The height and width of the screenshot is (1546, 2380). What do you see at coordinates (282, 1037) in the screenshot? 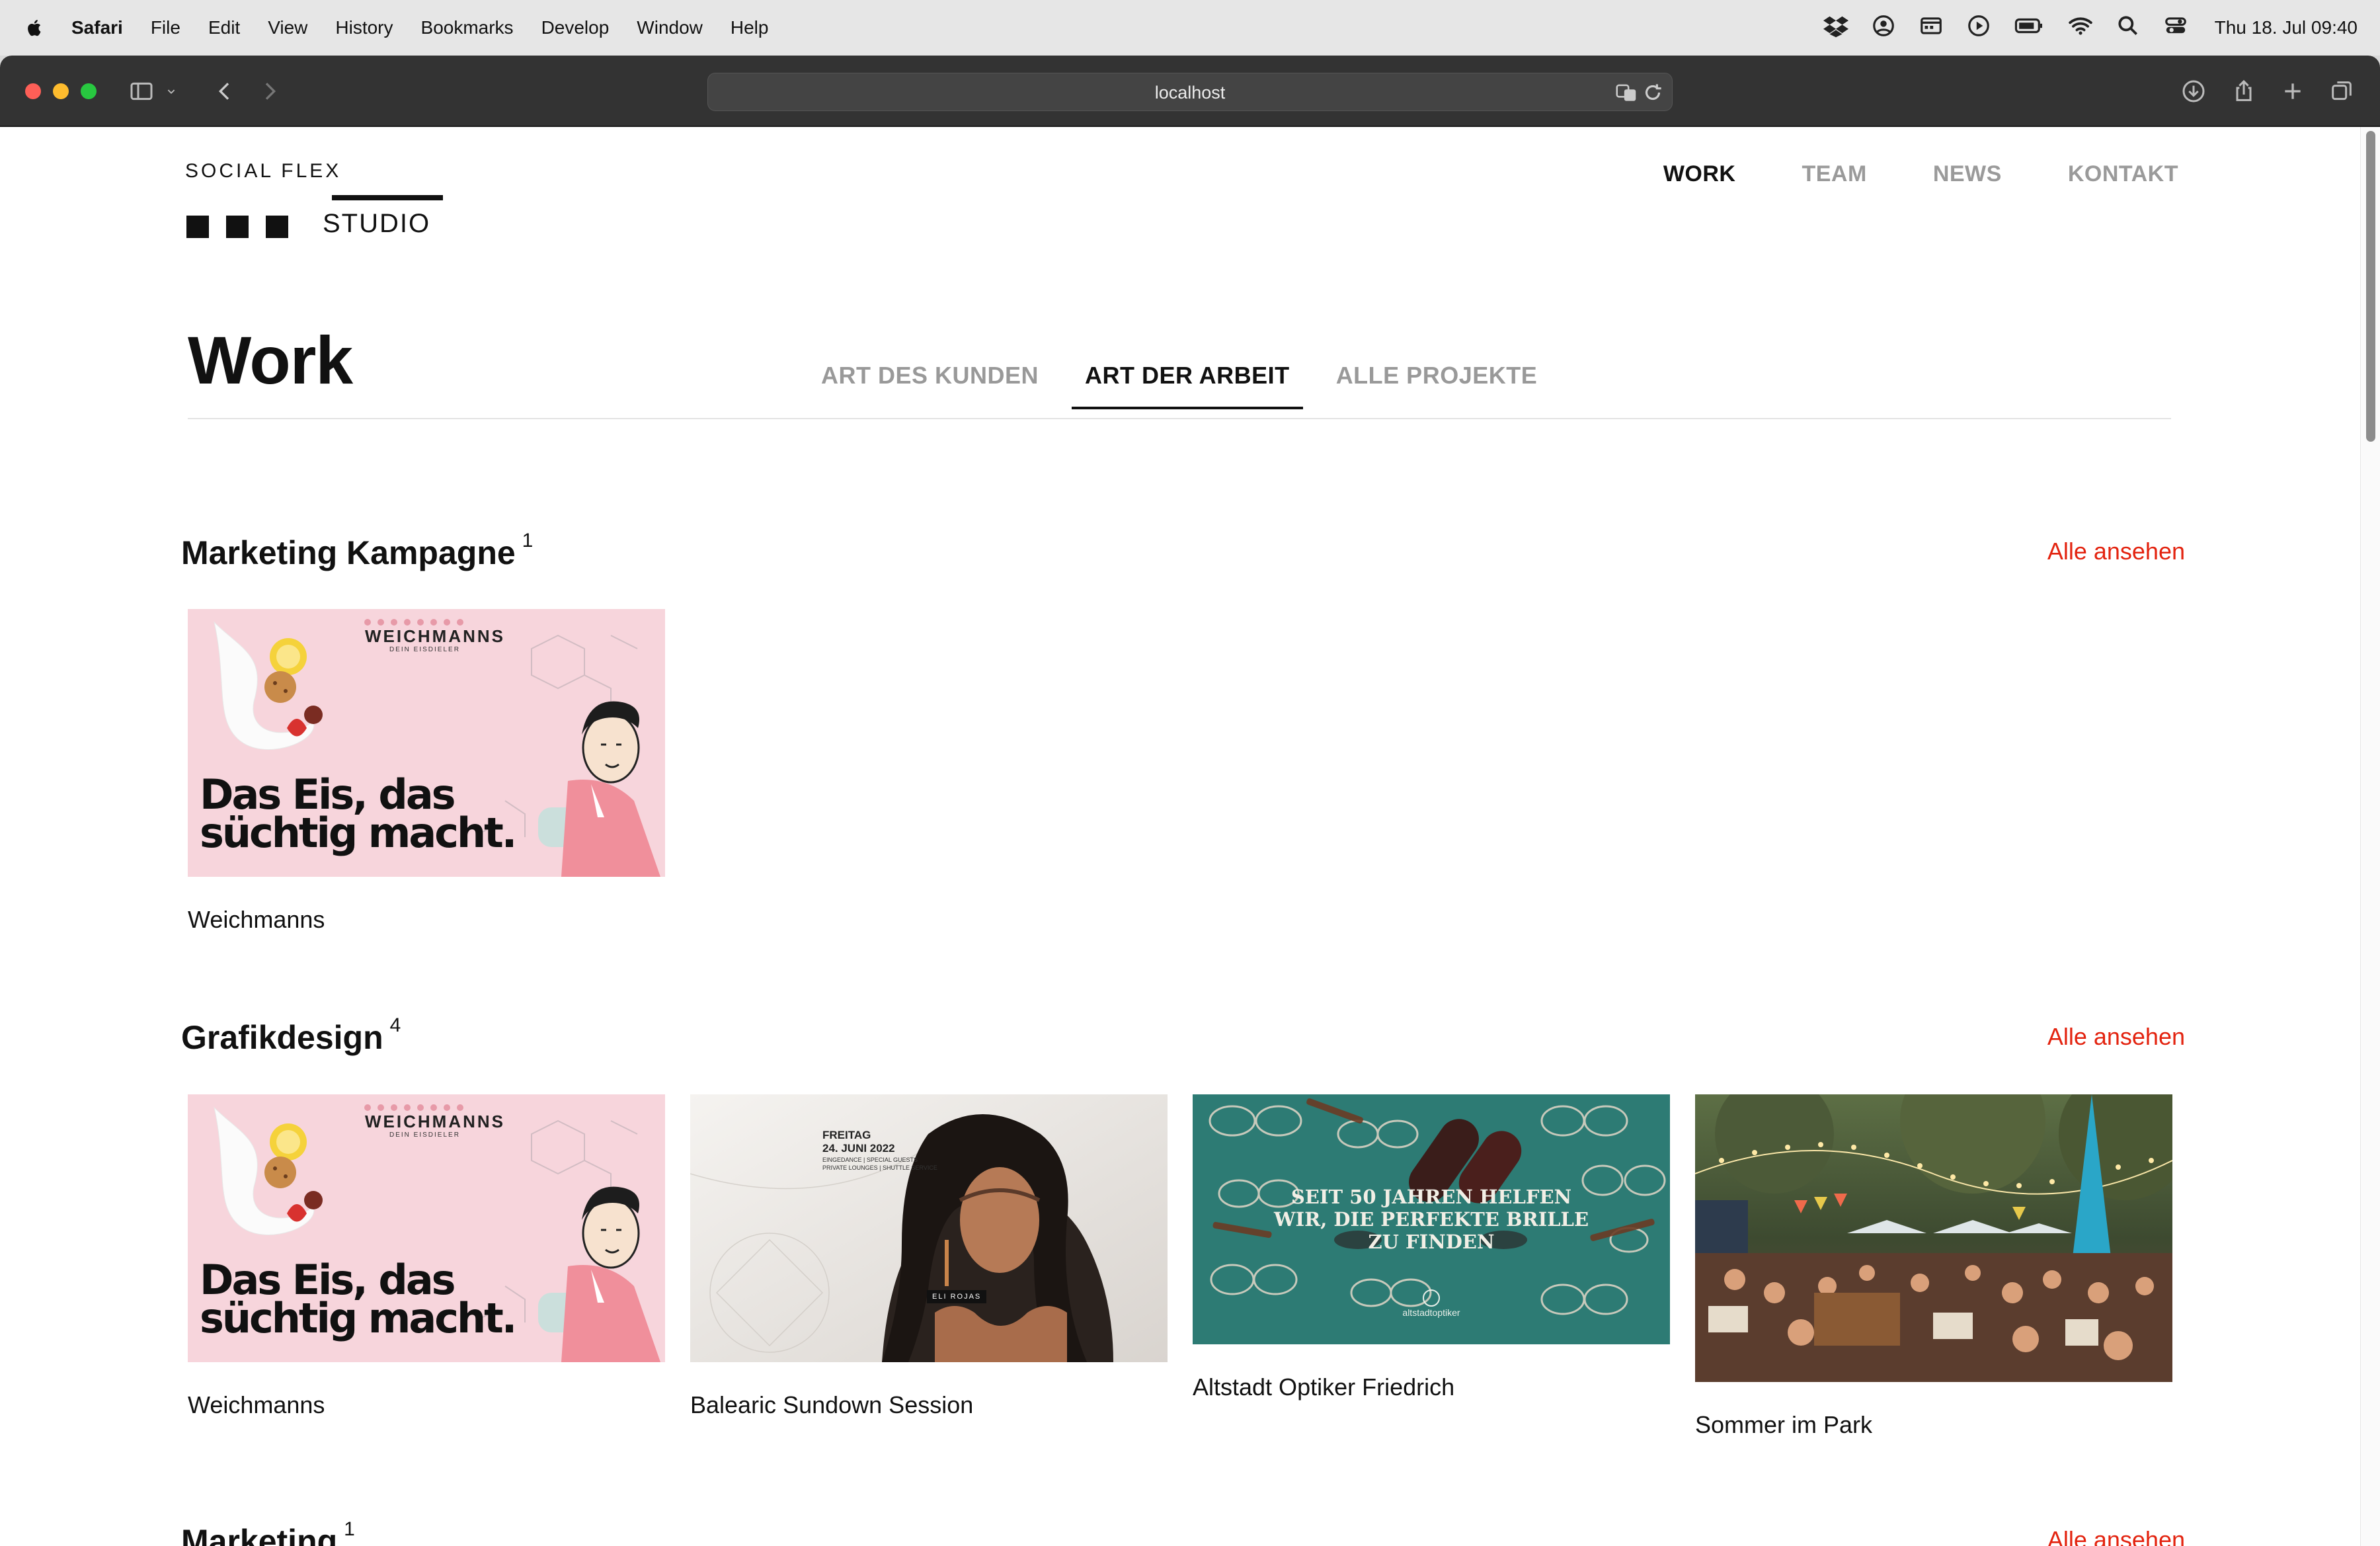
I see `section-title-text: Grafikdesign` at bounding box center [282, 1037].